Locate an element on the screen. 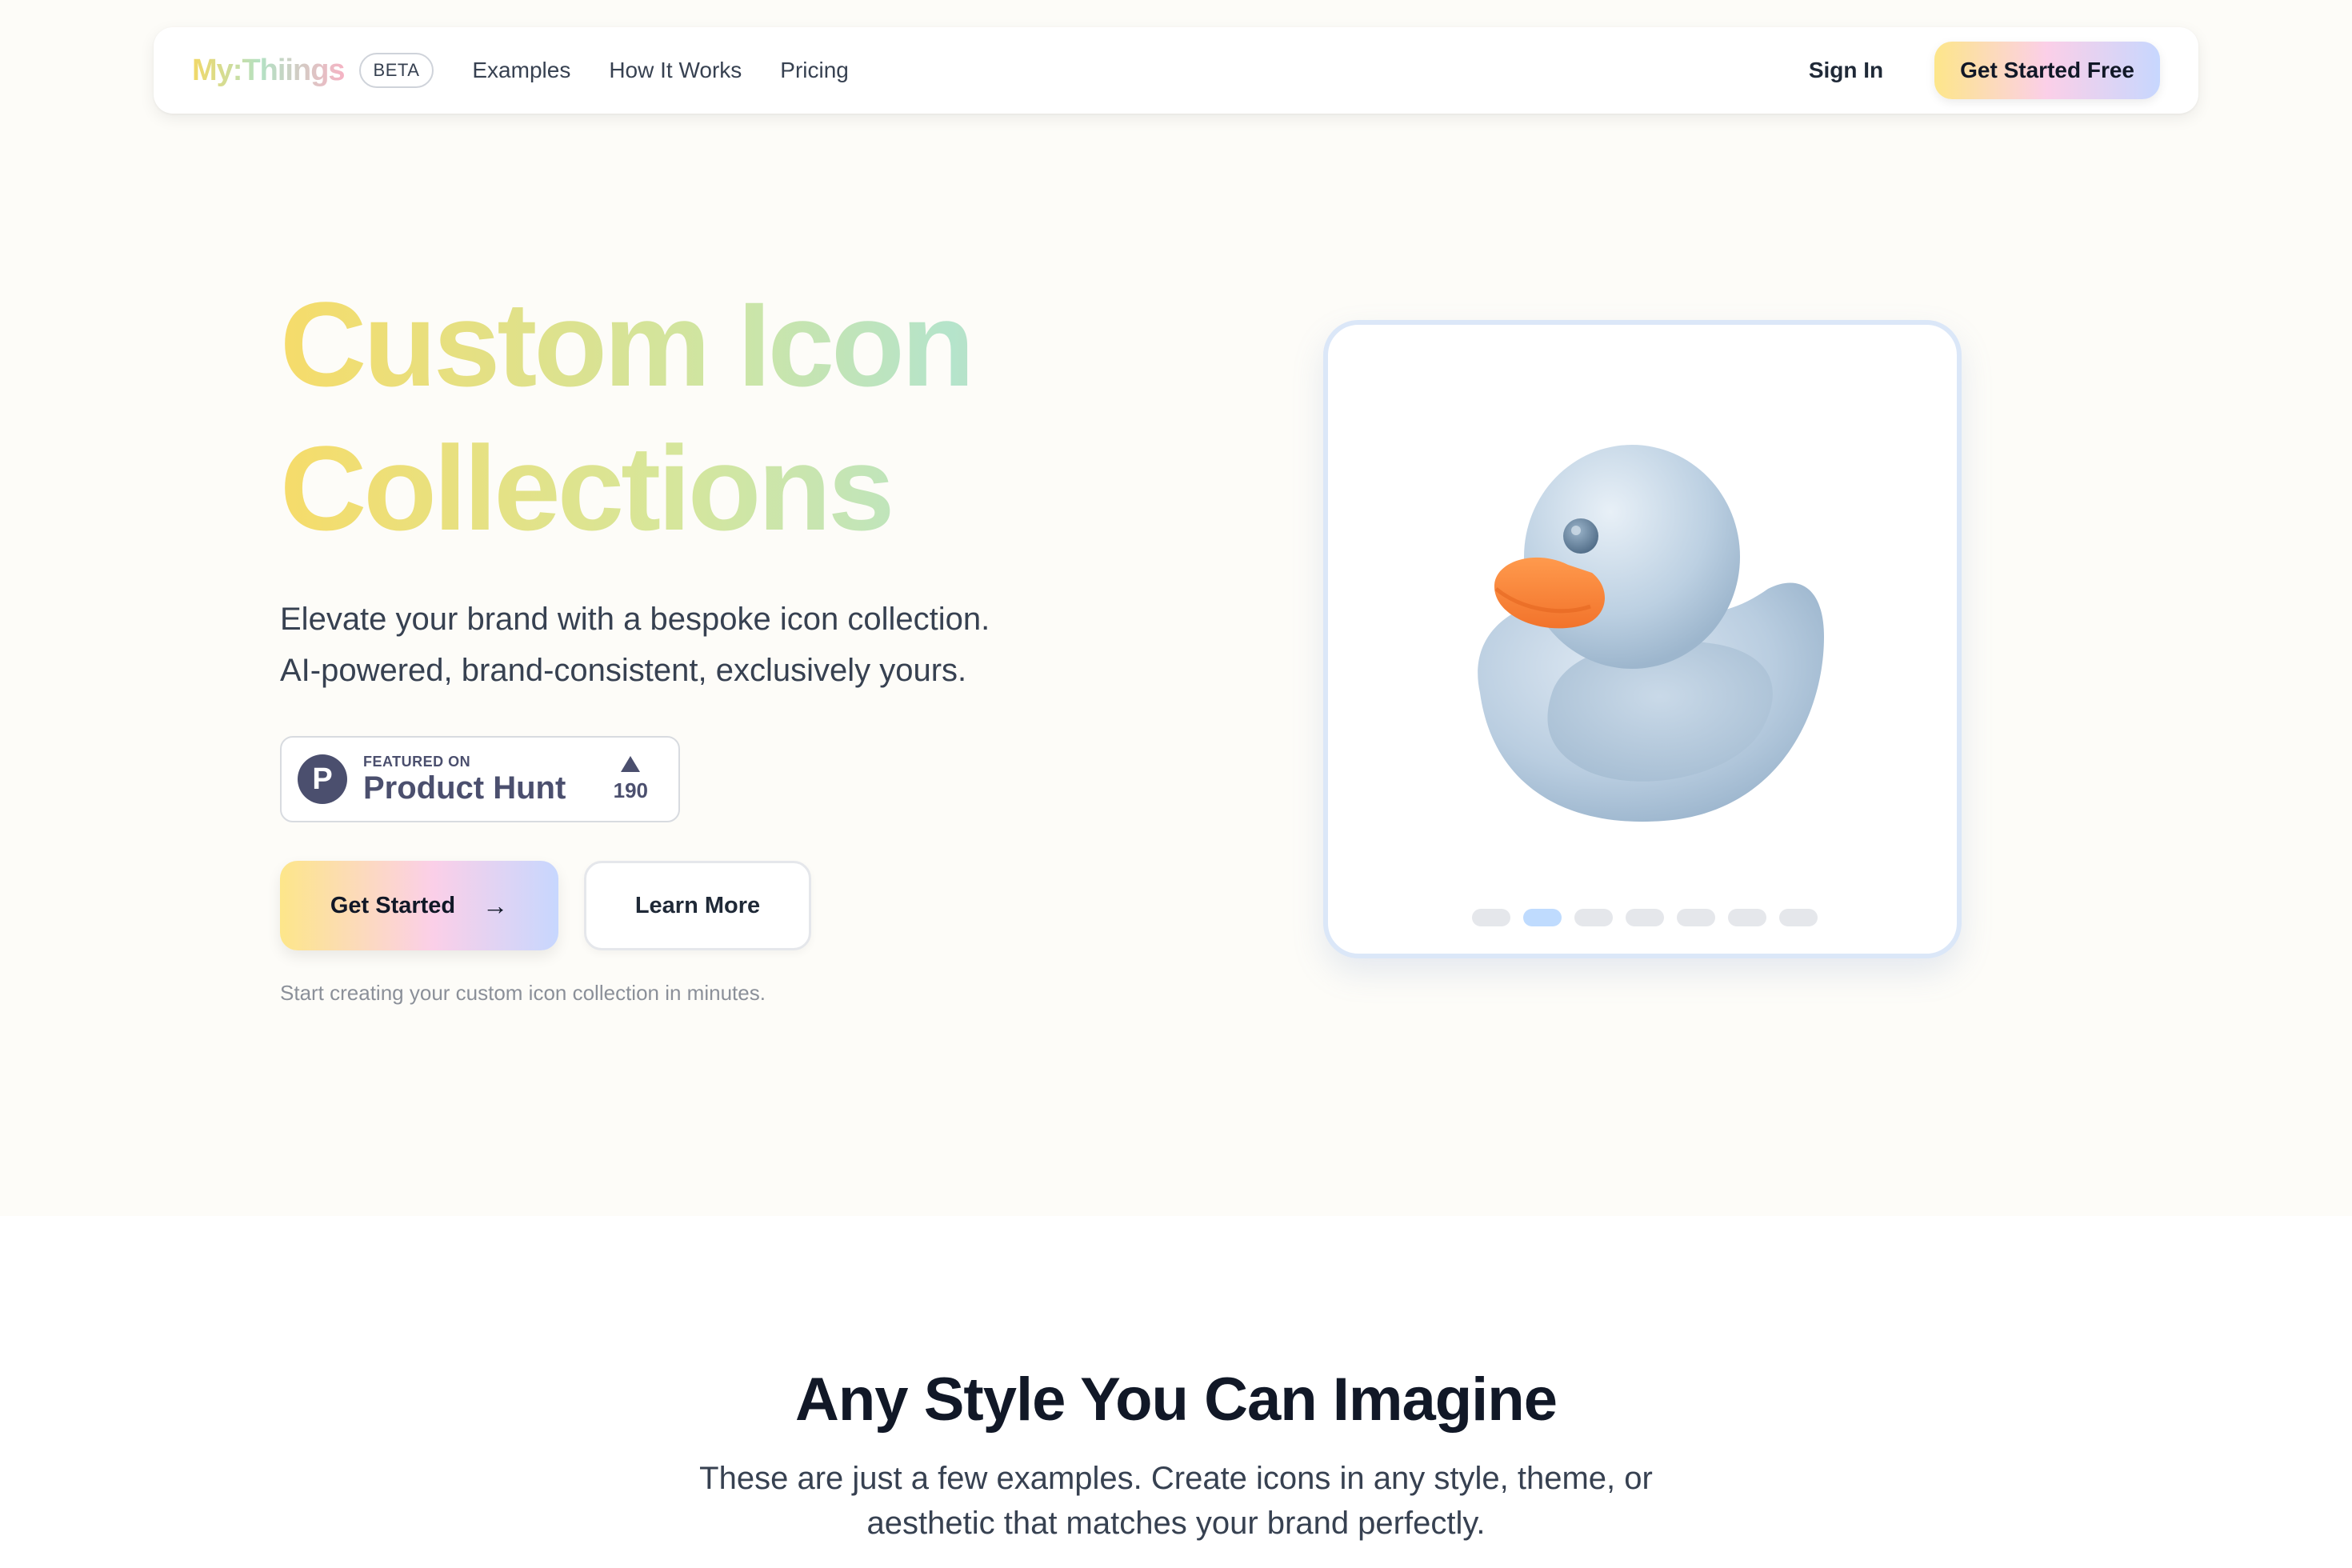 This screenshot has height=1568, width=2352. nav-link-examples: Examples is located at coordinates (521, 70).